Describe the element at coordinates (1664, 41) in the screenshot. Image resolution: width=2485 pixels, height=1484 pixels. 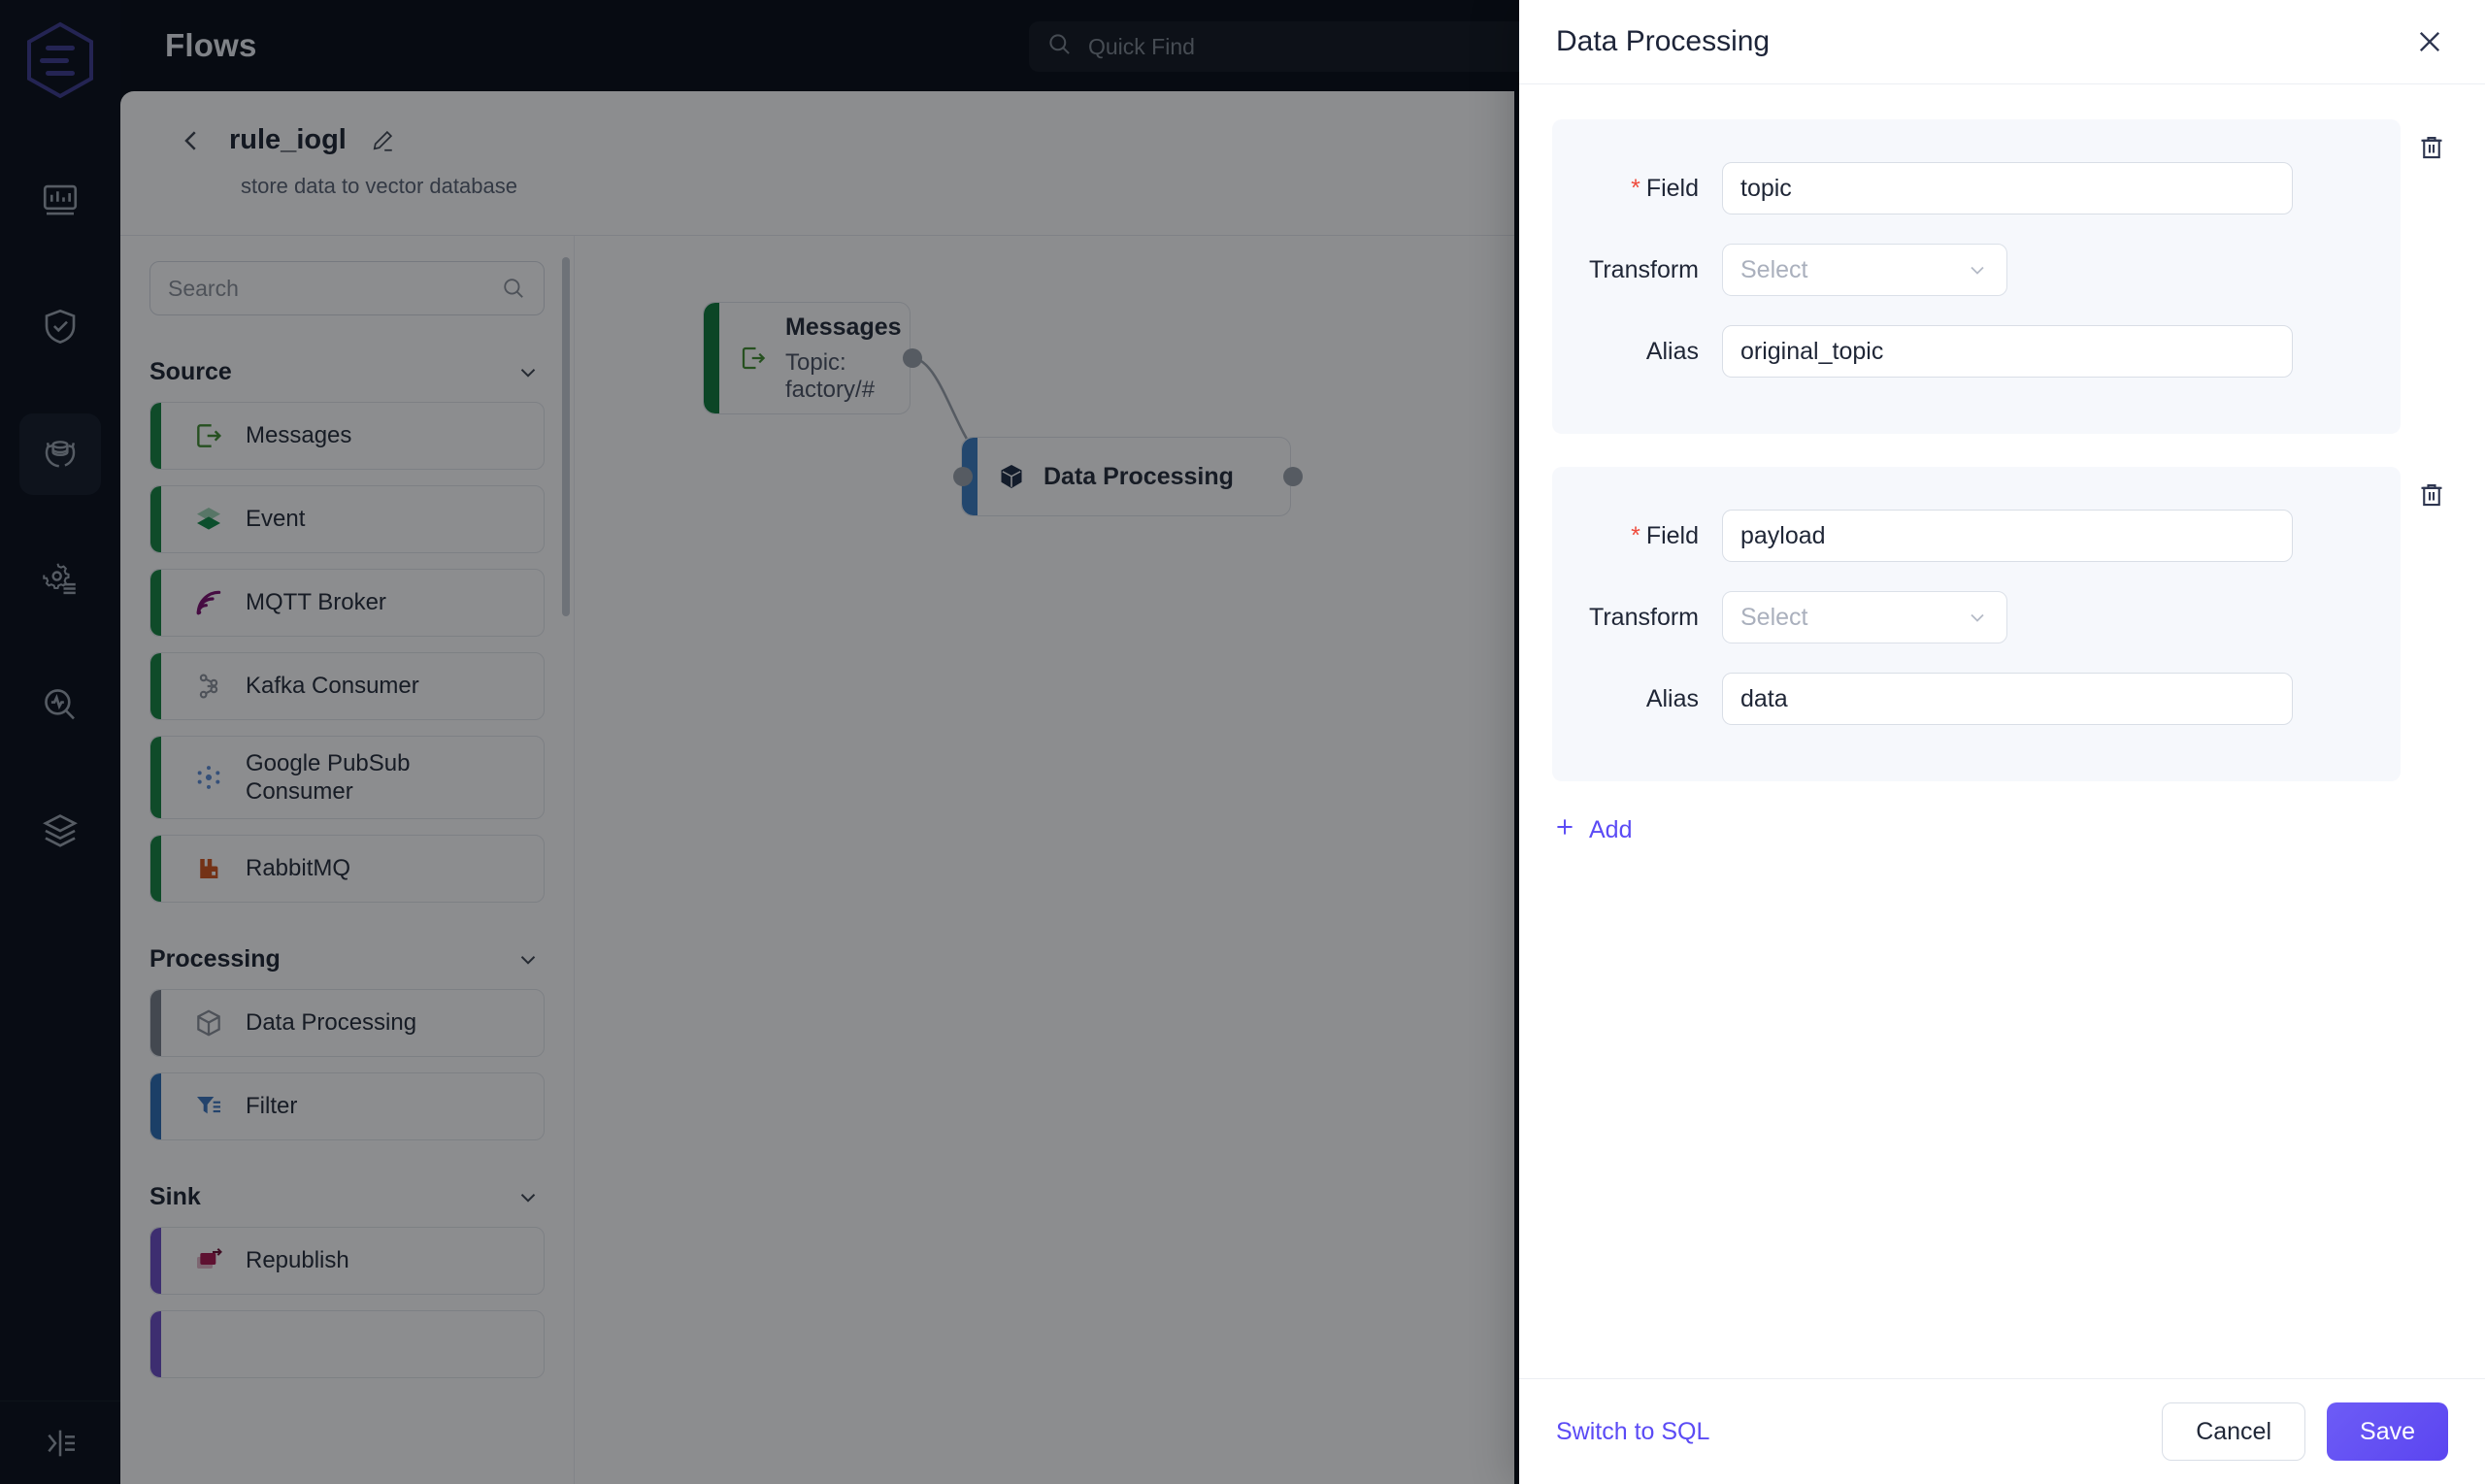
I see `drawer-title: Data Processing` at that location.